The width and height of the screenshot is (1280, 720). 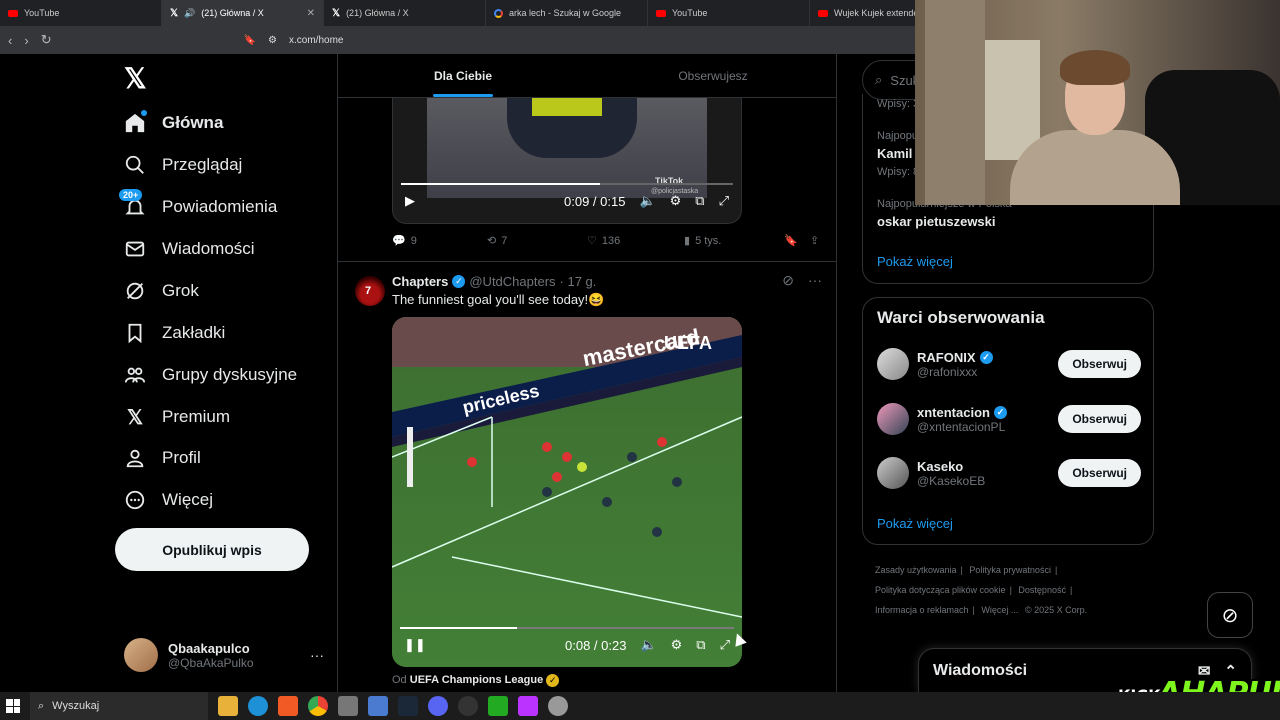 I want to click on author-handle: @UtdChapters, so click(x=512, y=281).